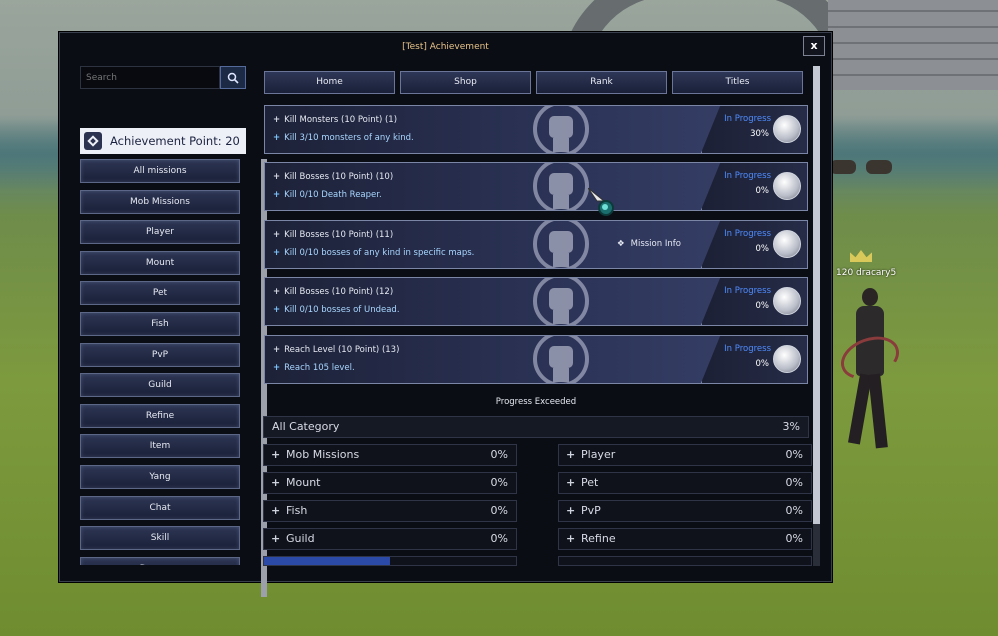 Image resolution: width=998 pixels, height=636 pixels. I want to click on achievement-desc: Reach 105 level., so click(319, 368).